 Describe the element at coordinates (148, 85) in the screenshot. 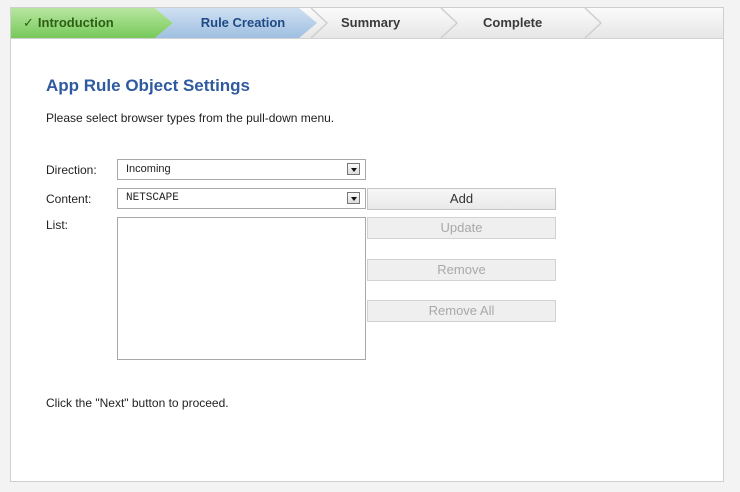

I see `page-title: App Rule Object Settings` at that location.